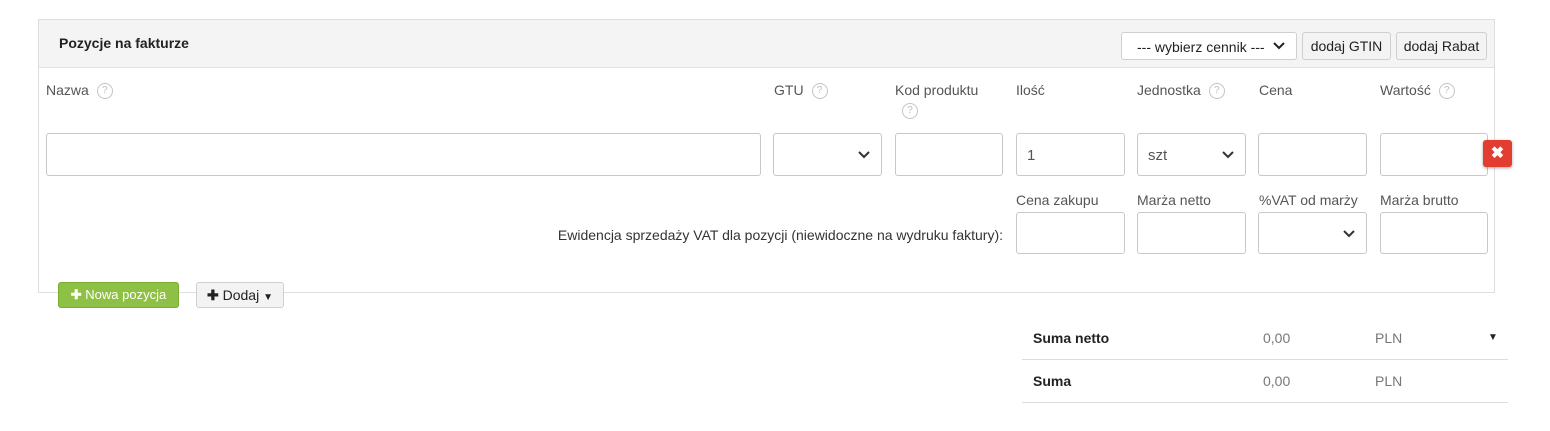 This screenshot has height=431, width=1550. I want to click on add-label: Dodaj, so click(241, 295).